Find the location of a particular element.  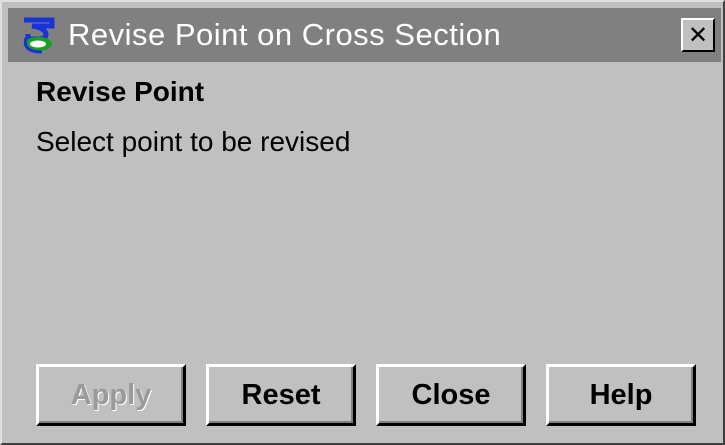

reset-button: Reset is located at coordinates (281, 395).